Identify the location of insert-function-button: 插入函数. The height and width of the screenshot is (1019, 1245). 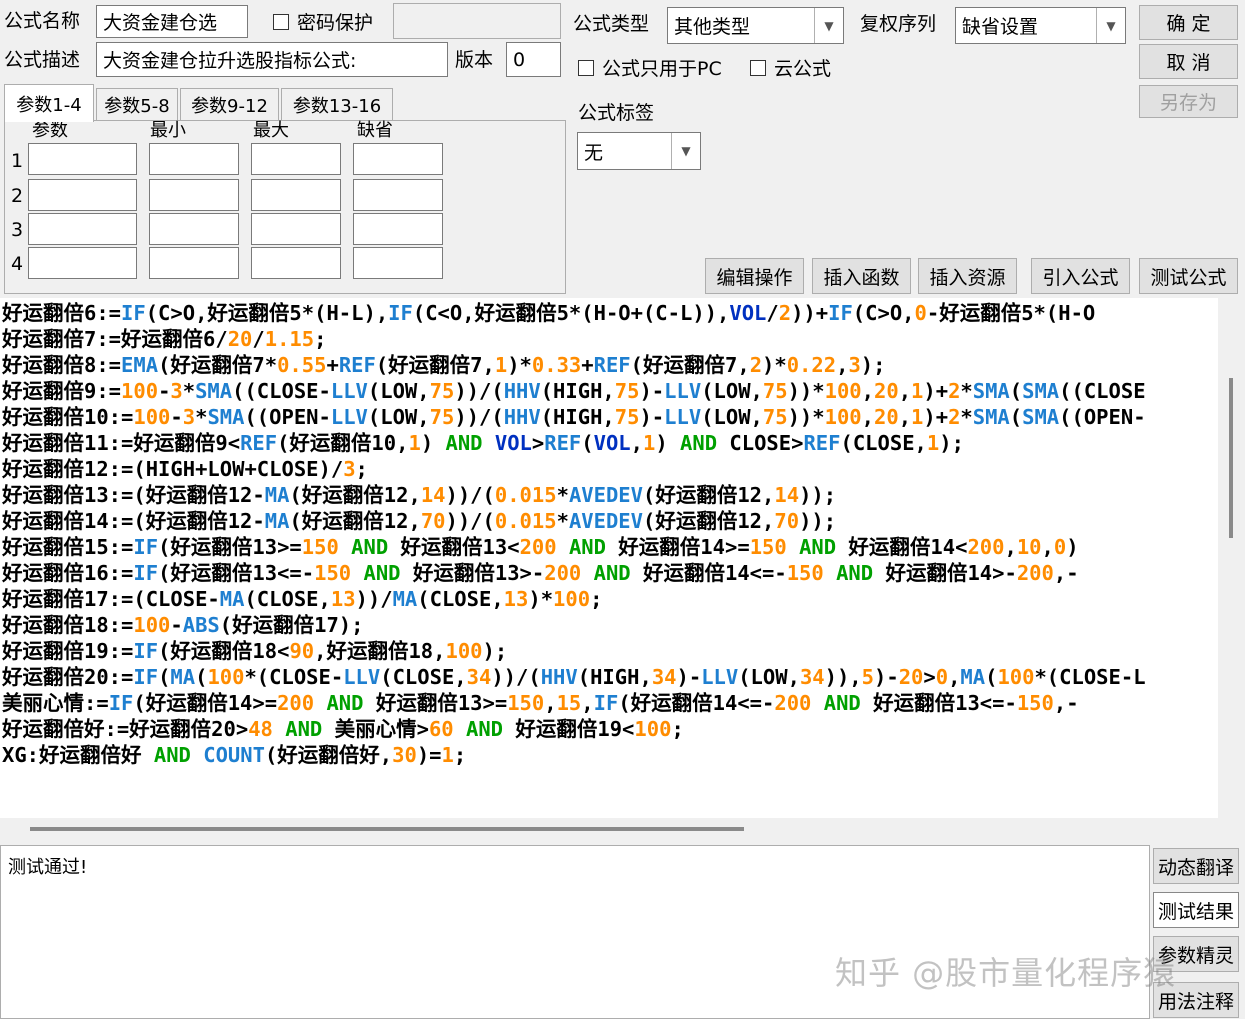
(861, 276).